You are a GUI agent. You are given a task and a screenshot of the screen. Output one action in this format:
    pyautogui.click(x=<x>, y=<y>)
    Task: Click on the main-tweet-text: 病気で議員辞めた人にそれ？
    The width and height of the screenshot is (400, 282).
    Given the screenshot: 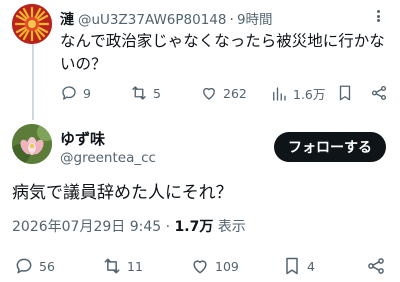 What is the action you would take?
    pyautogui.click(x=122, y=193)
    